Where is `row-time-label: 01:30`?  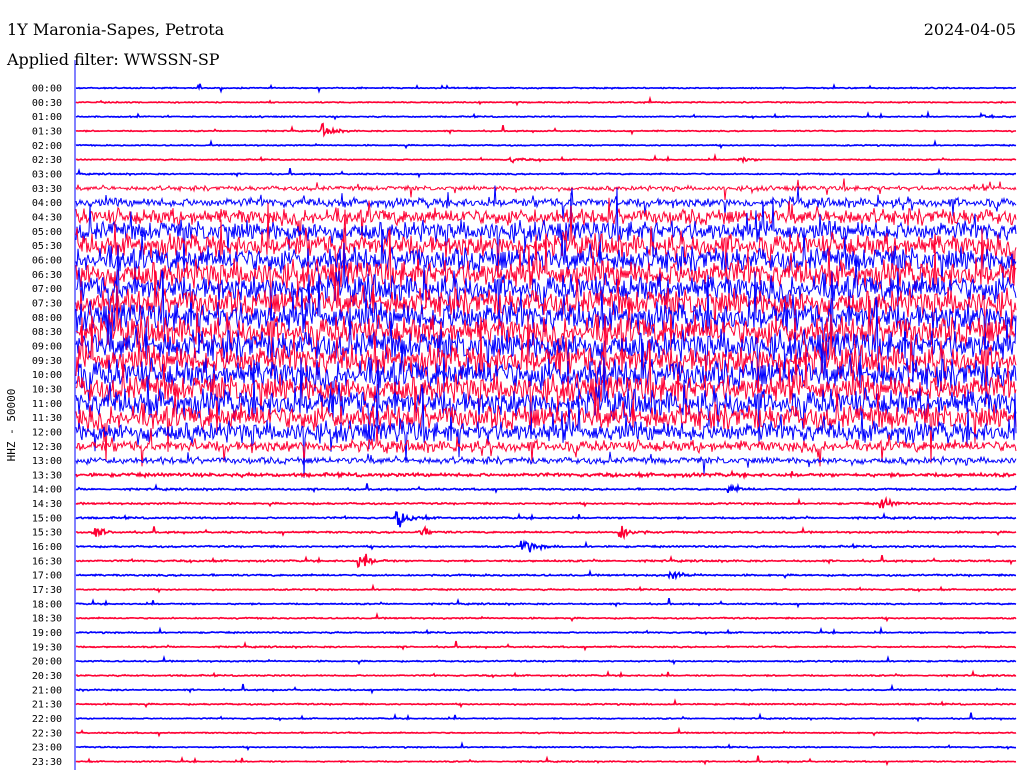 row-time-label: 01:30 is located at coordinates (47, 131).